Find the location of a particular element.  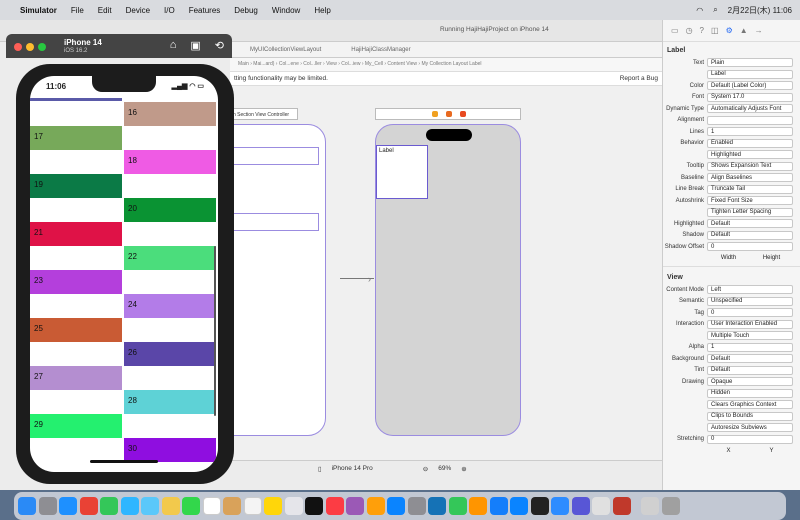

menu-debug: Debug is located at coordinates (246, 10).